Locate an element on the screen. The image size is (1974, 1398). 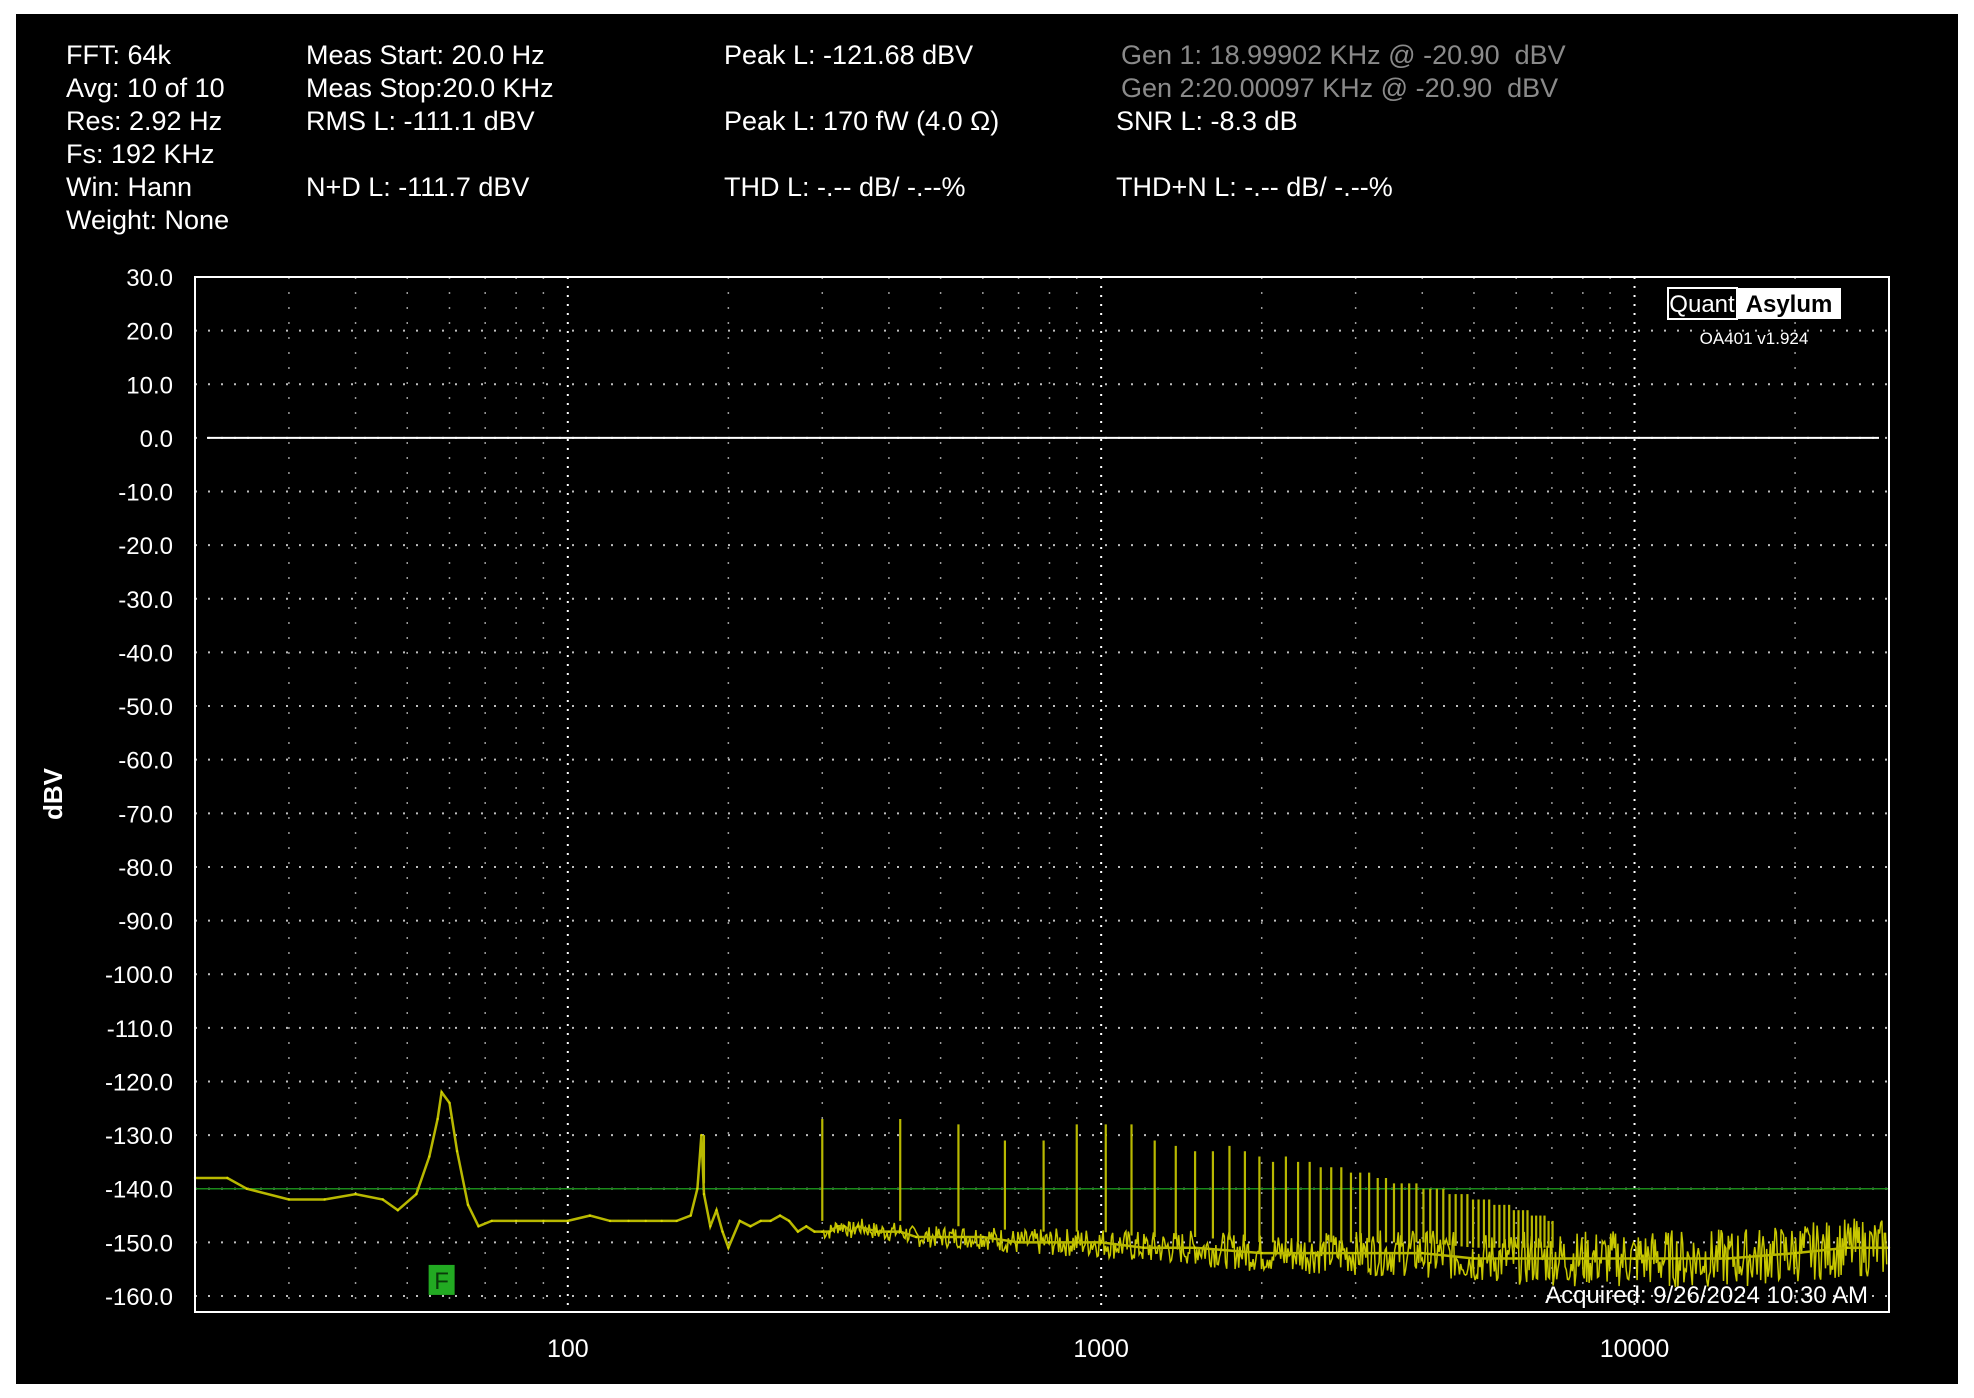
y-axis-label: dBV is located at coordinates (53, 793).